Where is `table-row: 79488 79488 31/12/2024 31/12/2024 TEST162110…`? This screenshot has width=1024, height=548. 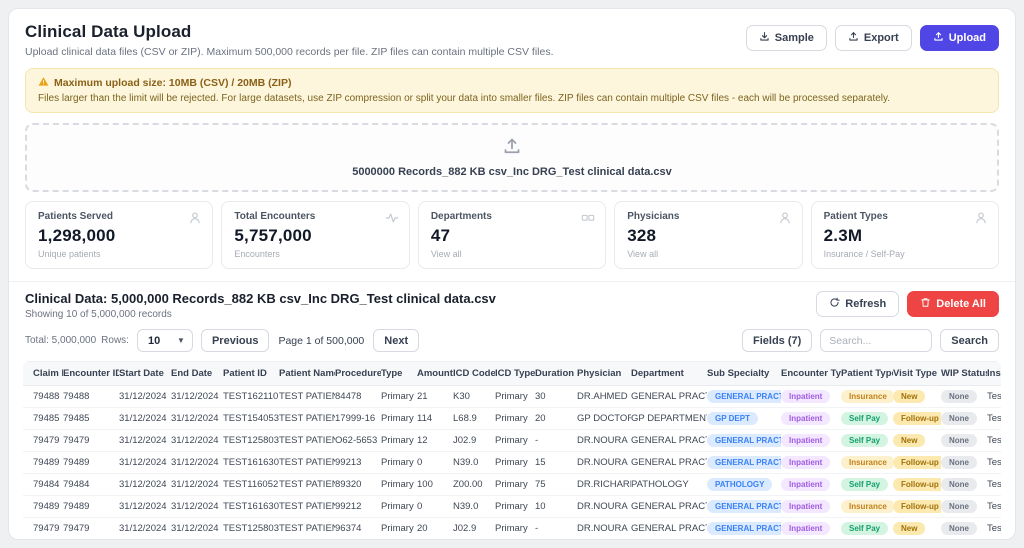
table-row: 79488 79488 31/12/2024 31/12/2024 TEST162110… is located at coordinates (512, 396).